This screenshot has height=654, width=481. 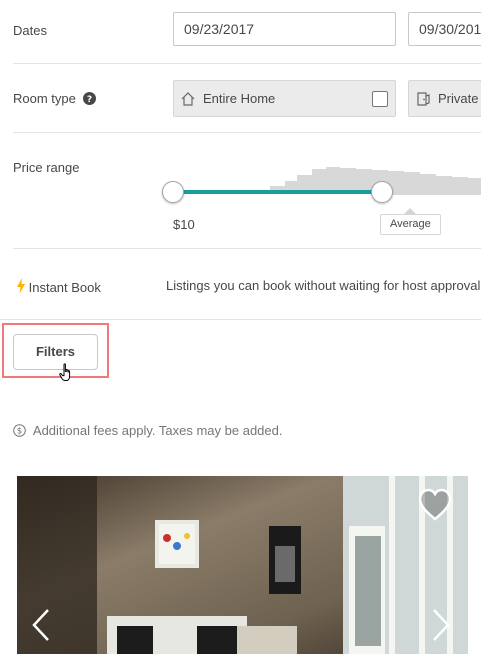 What do you see at coordinates (410, 224) in the screenshot?
I see `average-price-label: Average` at bounding box center [410, 224].